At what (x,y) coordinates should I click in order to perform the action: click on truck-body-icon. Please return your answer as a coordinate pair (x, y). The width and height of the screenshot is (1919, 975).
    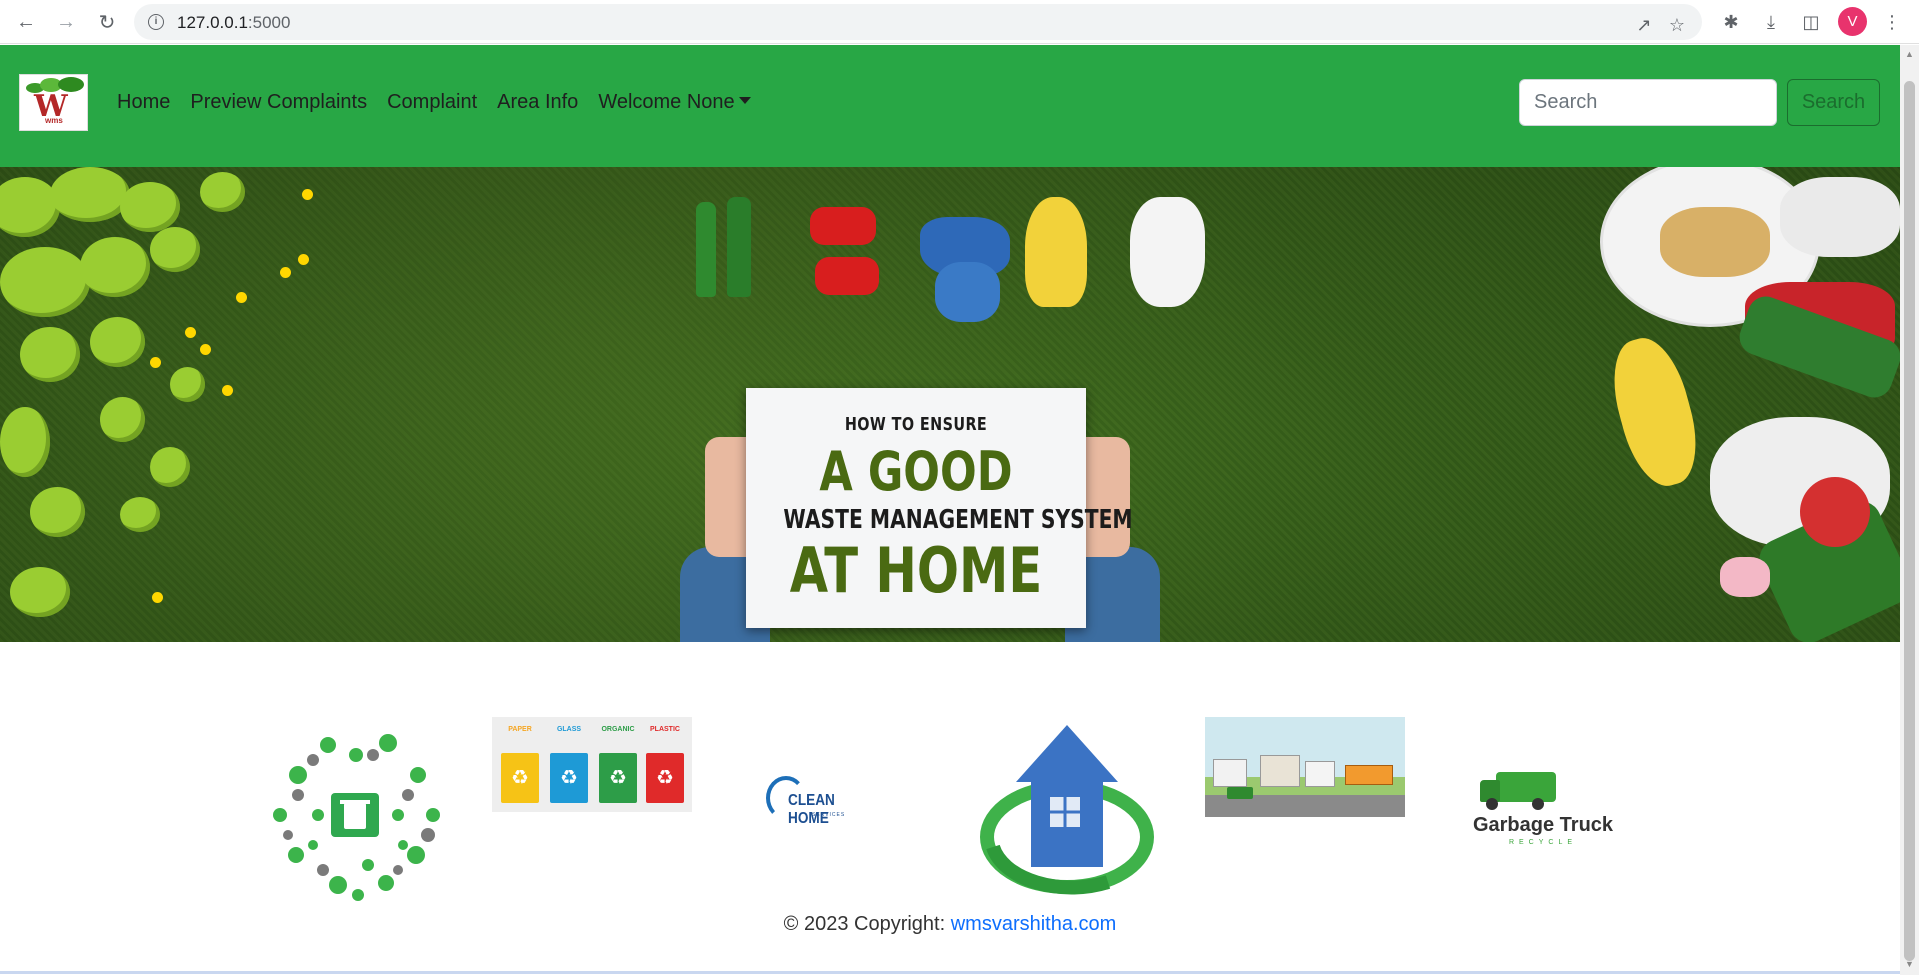
    Looking at the image, I should click on (1526, 787).